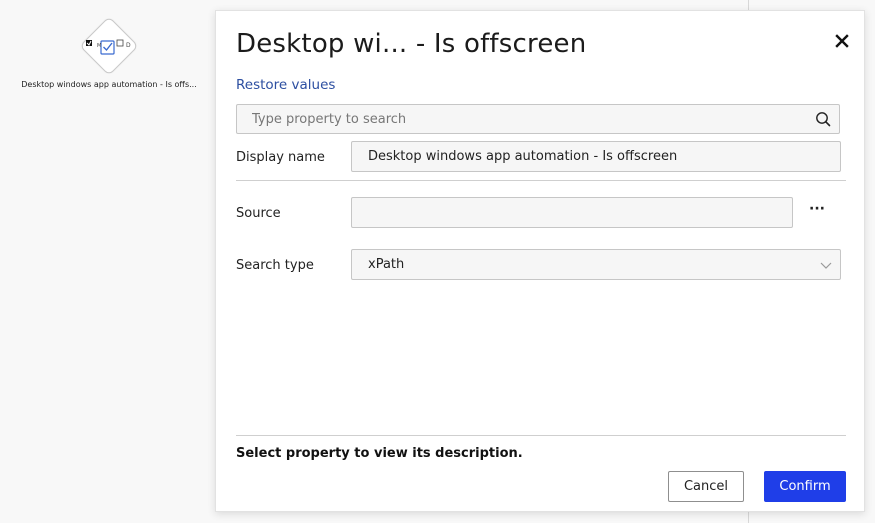  I want to click on search-type-value: xPath, so click(386, 264).